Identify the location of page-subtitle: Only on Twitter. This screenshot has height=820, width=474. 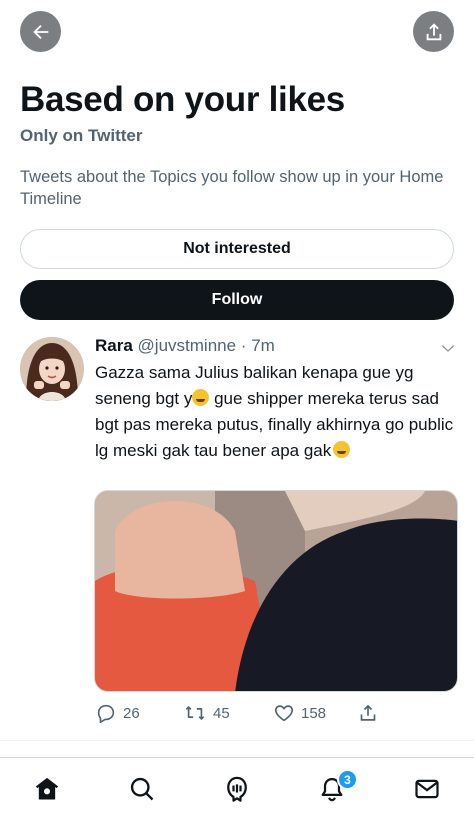
(81, 135).